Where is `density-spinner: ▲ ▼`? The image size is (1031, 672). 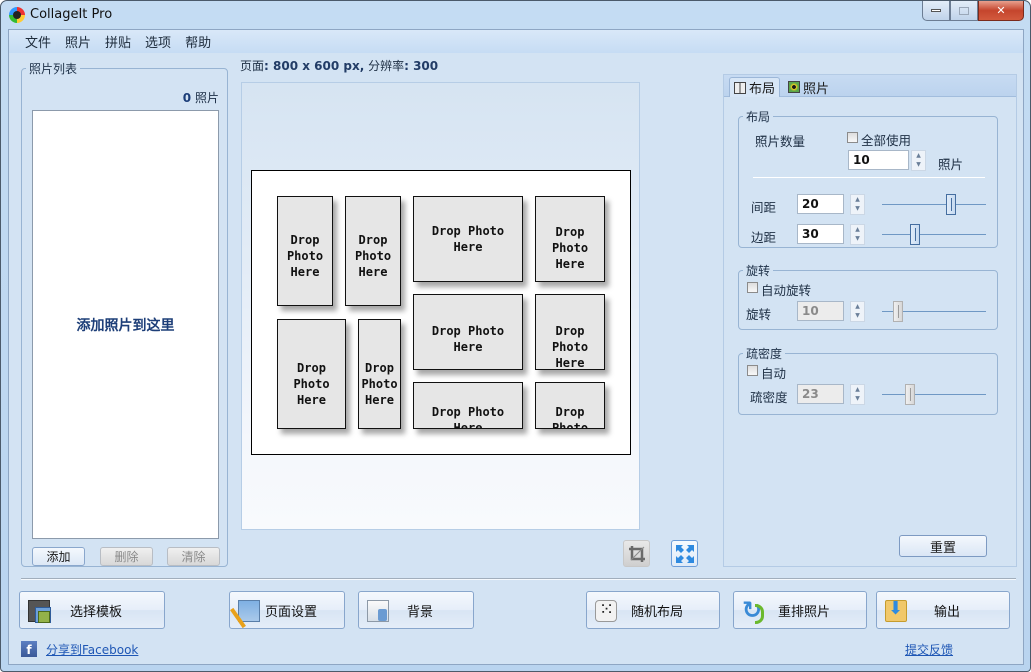
density-spinner: ▲ ▼ is located at coordinates (857, 394).